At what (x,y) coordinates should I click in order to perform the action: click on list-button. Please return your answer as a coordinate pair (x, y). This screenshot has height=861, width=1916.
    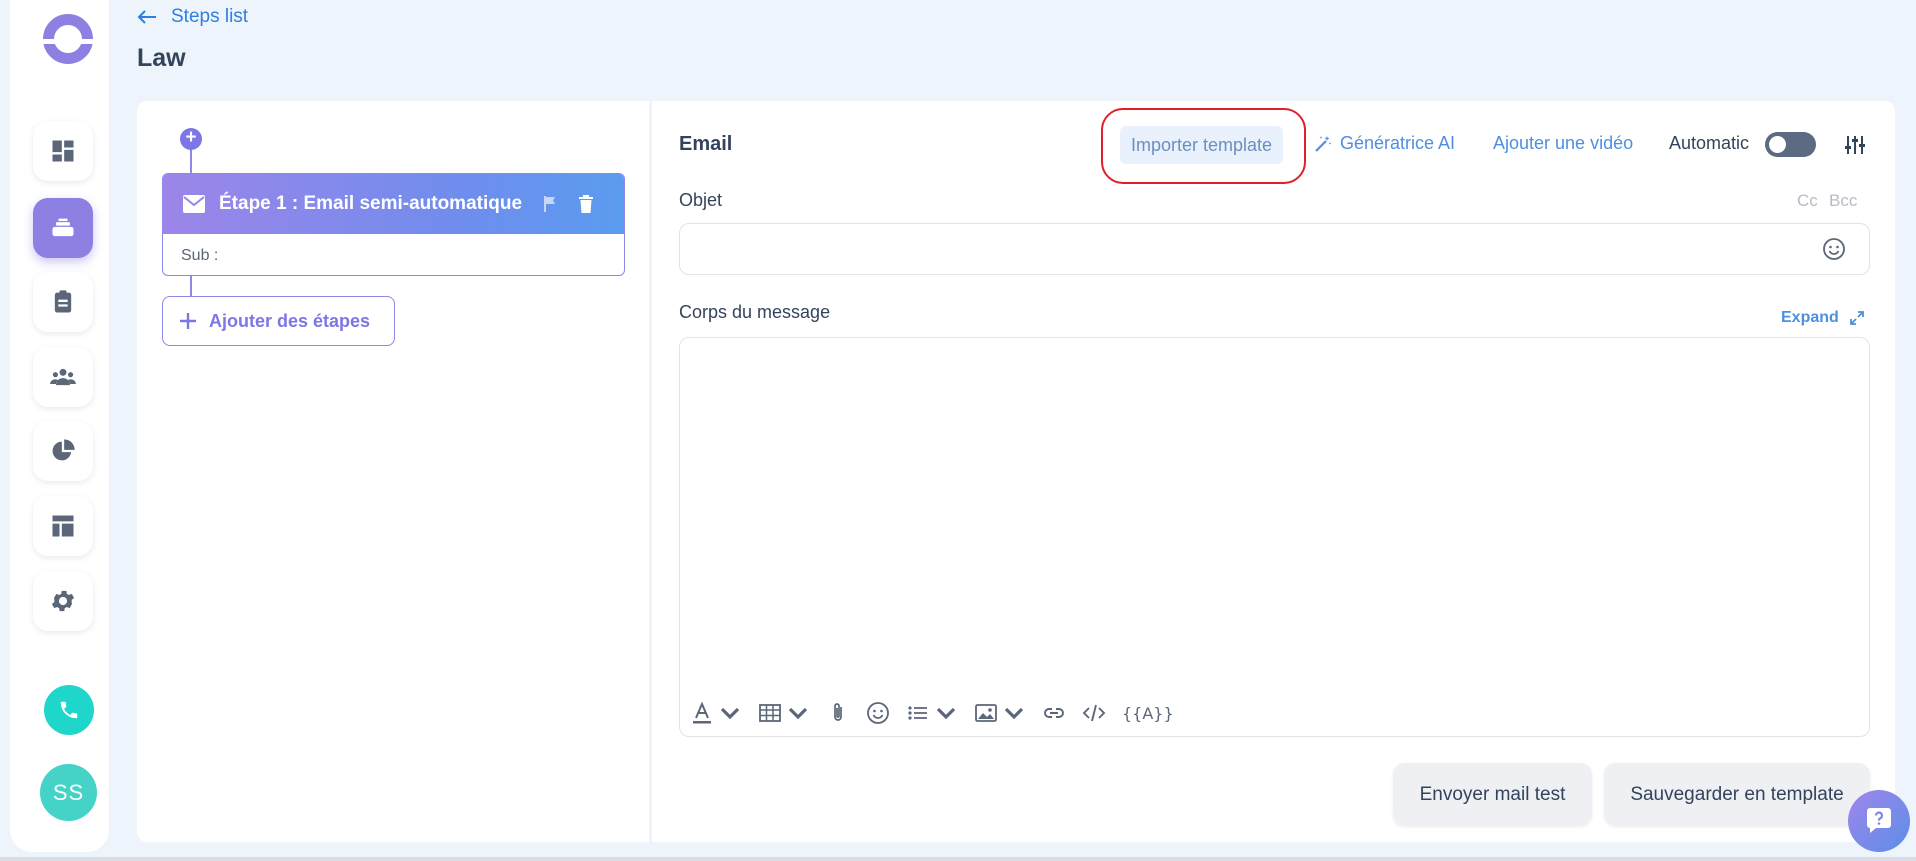
    Looking at the image, I should click on (932, 713).